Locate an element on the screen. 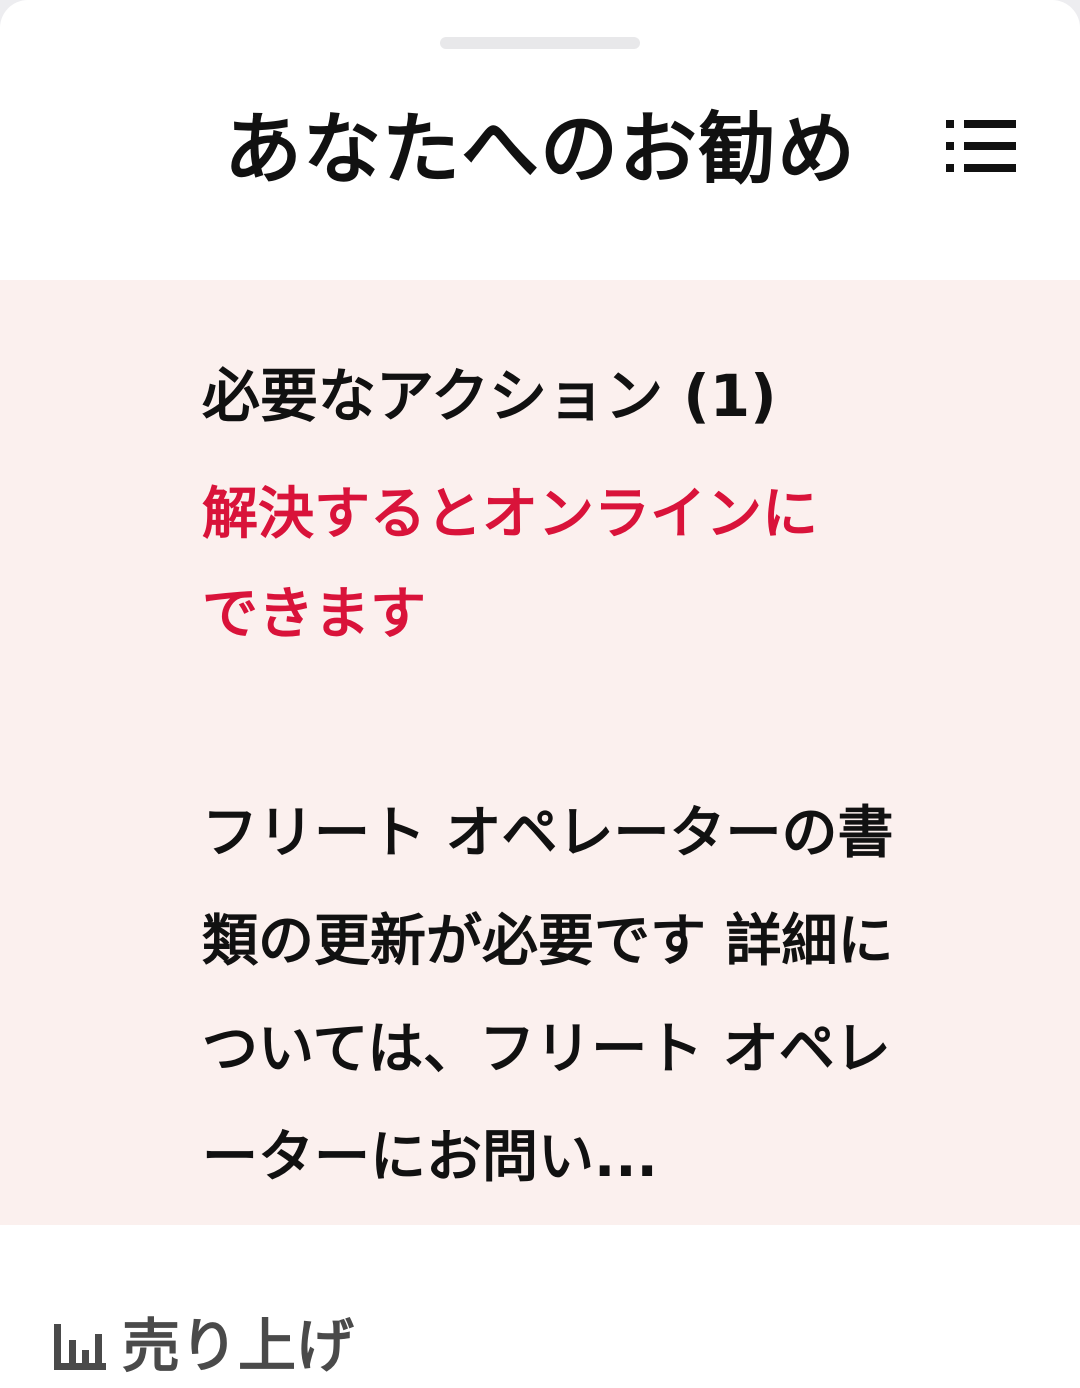  sales-label: 売り上げ is located at coordinates (238, 1346).